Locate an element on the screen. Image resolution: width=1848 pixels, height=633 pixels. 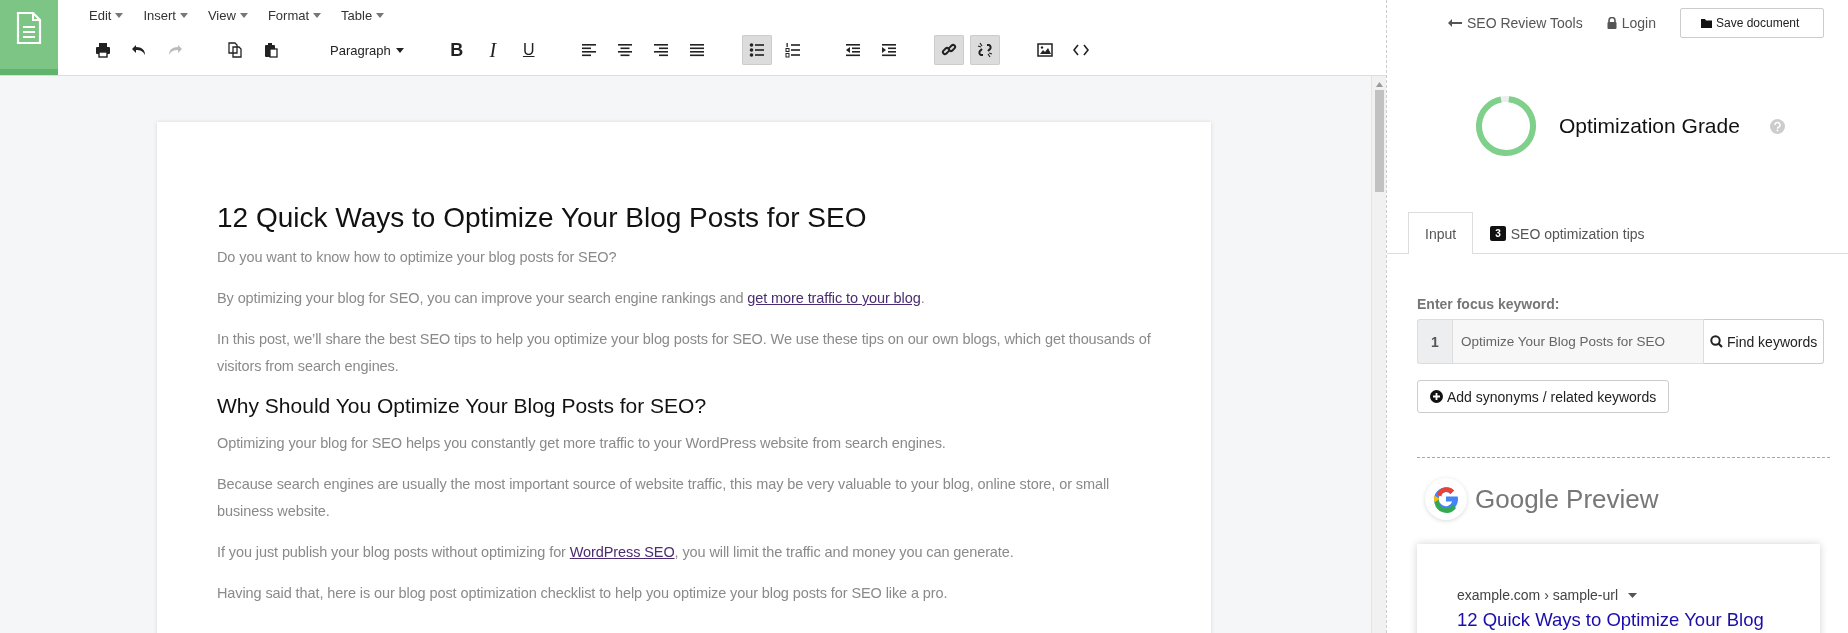
code-icon is located at coordinates (1080, 50).